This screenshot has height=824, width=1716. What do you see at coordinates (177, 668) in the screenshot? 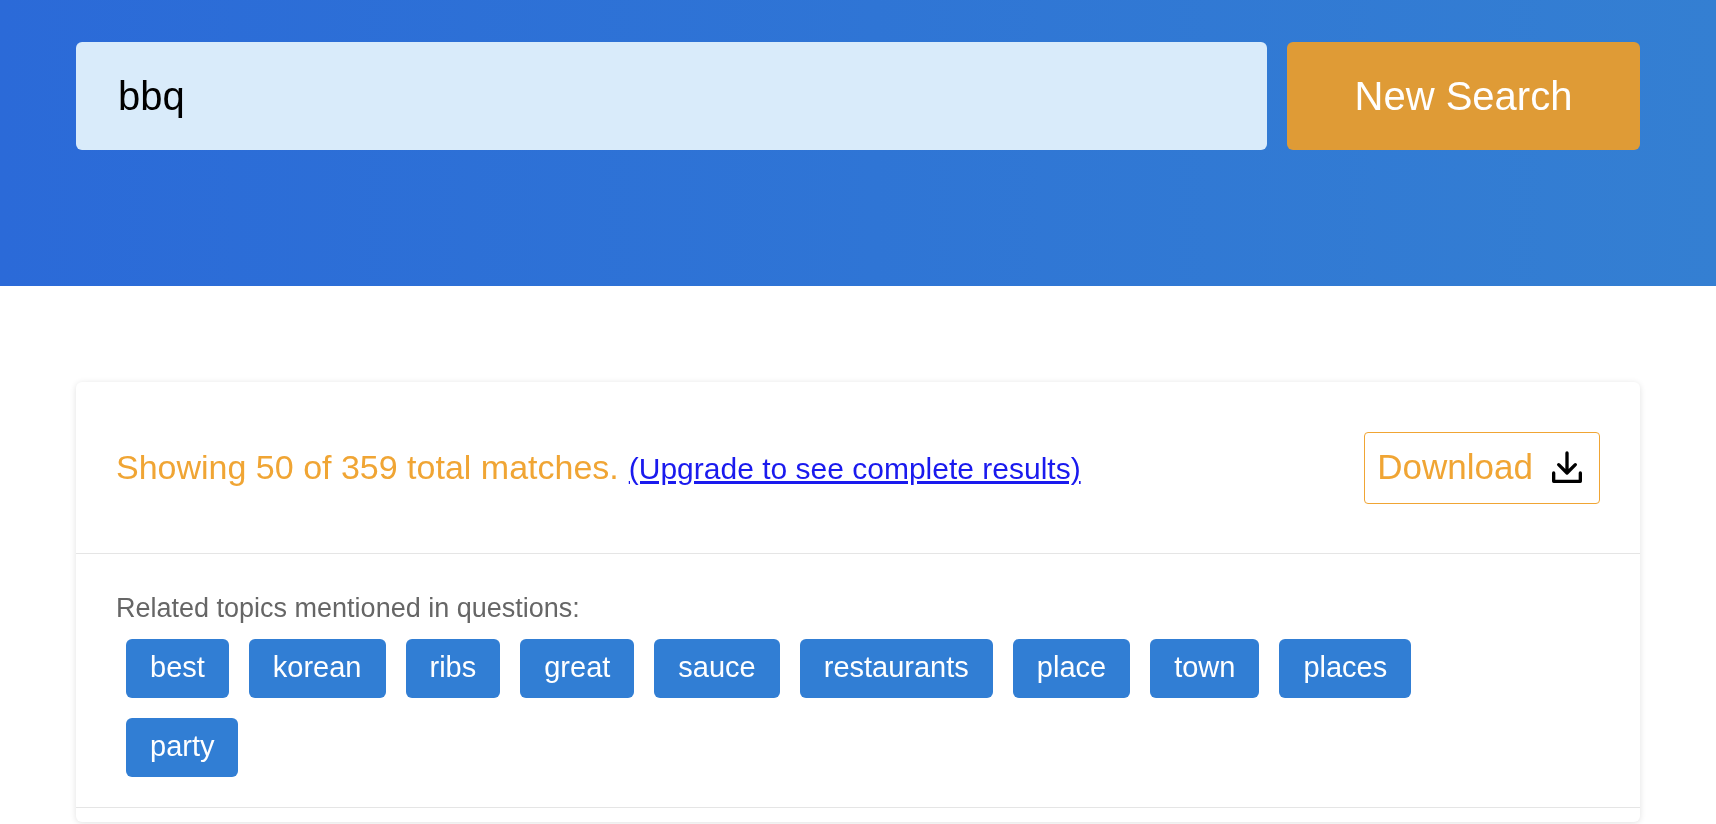
I see `topic-tag: best` at bounding box center [177, 668].